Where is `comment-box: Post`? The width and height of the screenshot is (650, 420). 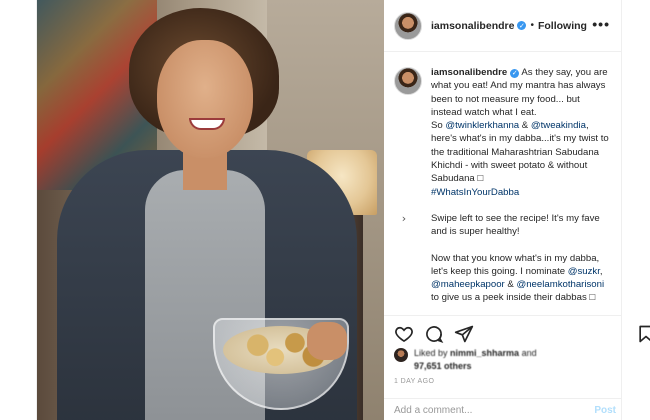
comment-box: Post is located at coordinates (503, 409).